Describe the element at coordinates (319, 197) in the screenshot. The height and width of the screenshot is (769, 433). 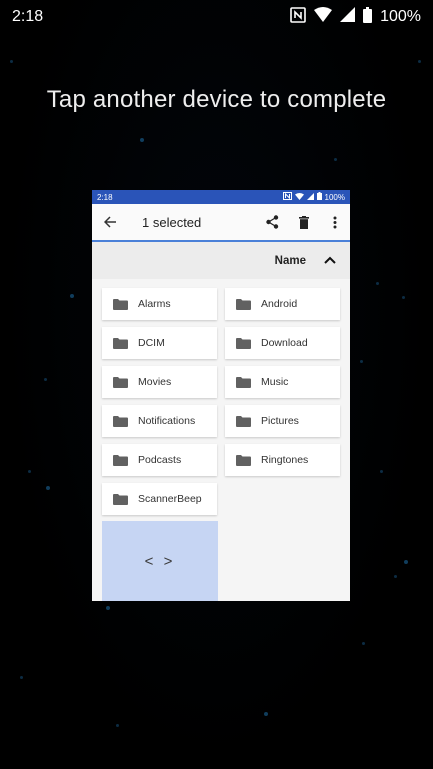
I see `preview-battery-icon` at that location.